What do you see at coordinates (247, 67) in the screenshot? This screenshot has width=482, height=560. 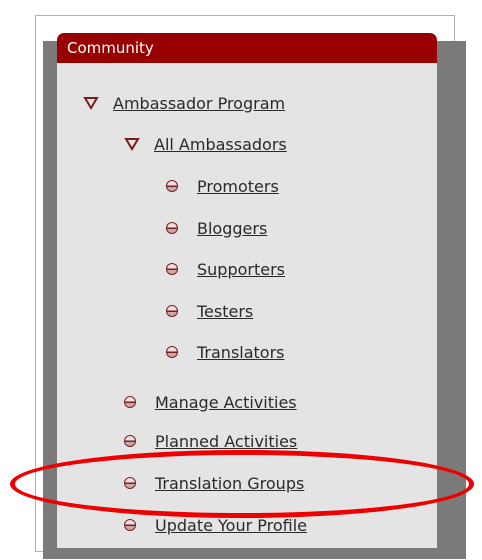 I see `panel-header-curve` at bounding box center [247, 67].